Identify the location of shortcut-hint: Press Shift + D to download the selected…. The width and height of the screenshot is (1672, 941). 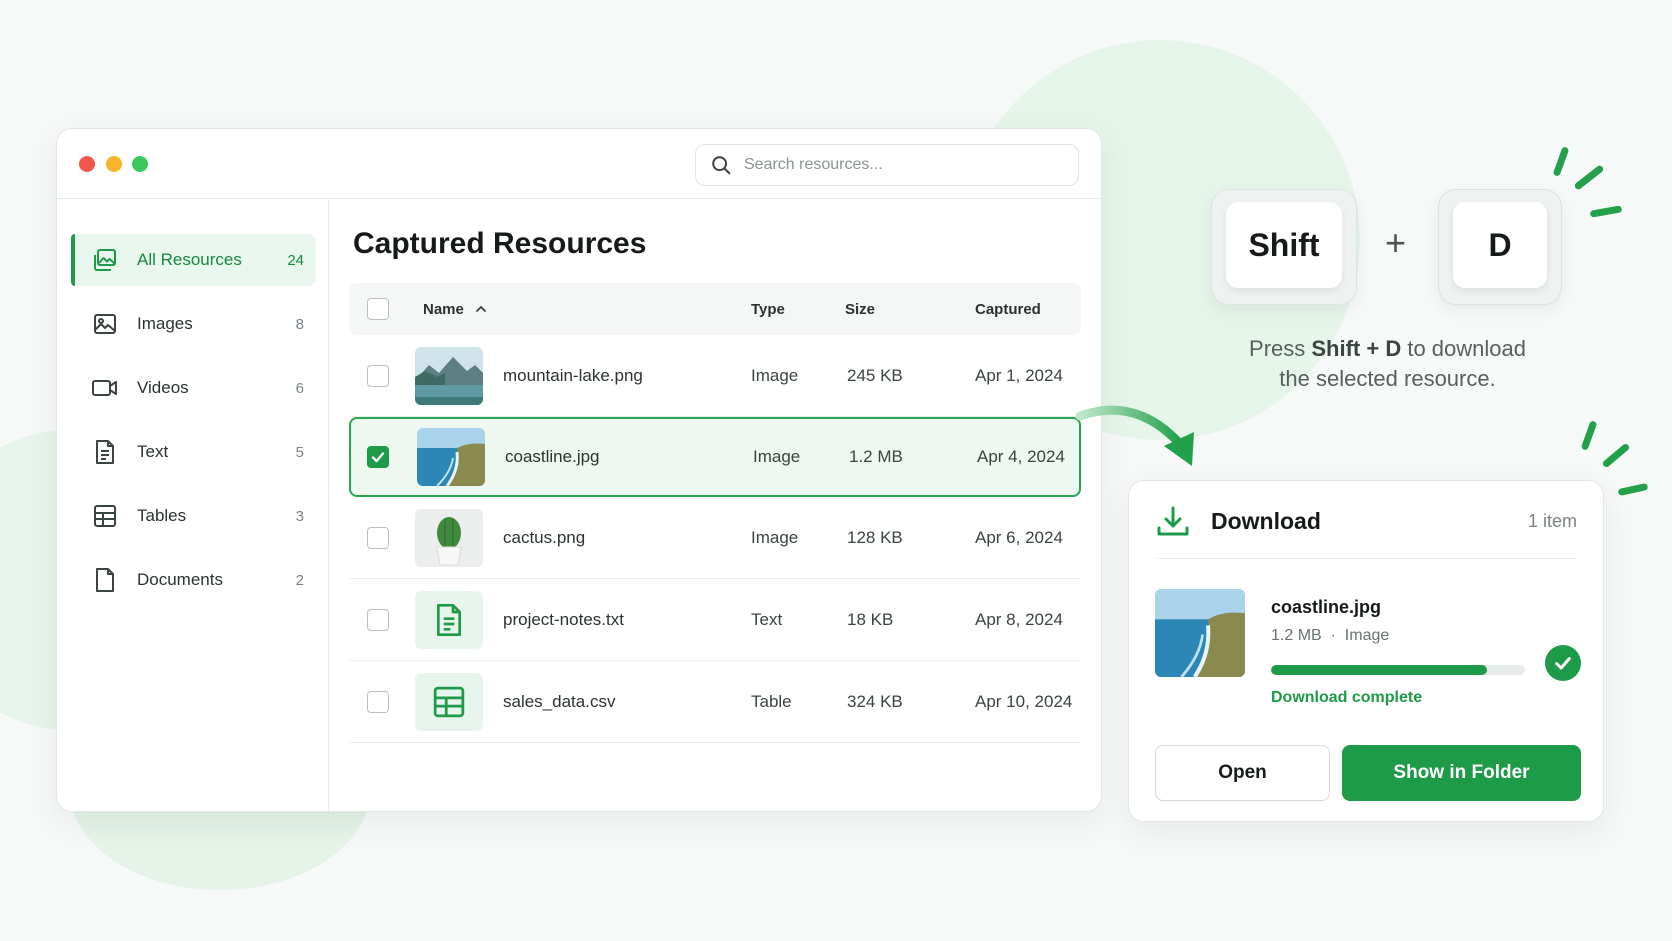
(1387, 364).